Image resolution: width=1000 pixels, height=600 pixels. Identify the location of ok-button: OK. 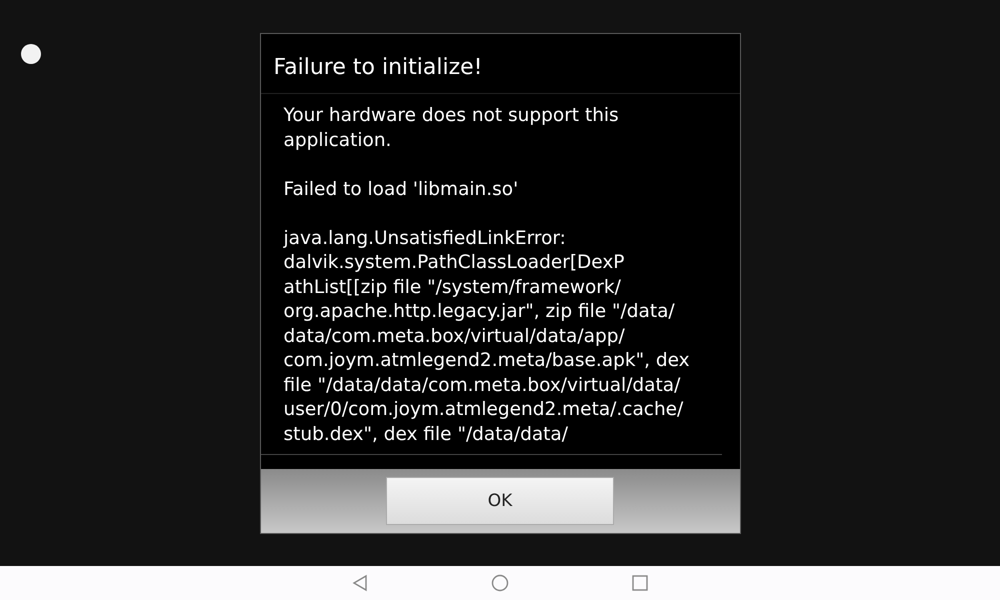
(500, 501).